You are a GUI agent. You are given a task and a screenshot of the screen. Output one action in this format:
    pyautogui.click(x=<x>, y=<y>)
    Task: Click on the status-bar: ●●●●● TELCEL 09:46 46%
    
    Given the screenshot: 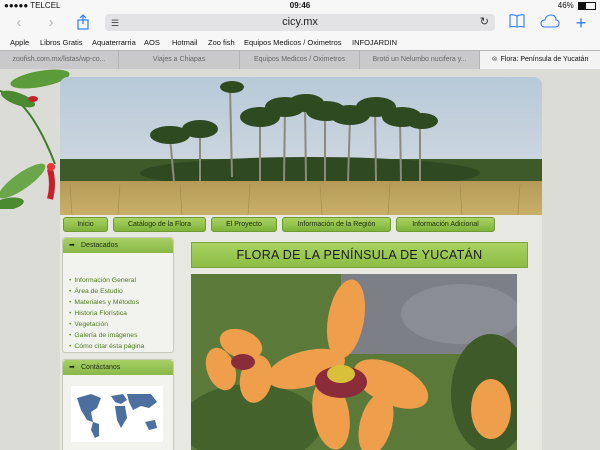 What is the action you would take?
    pyautogui.click(x=300, y=6)
    